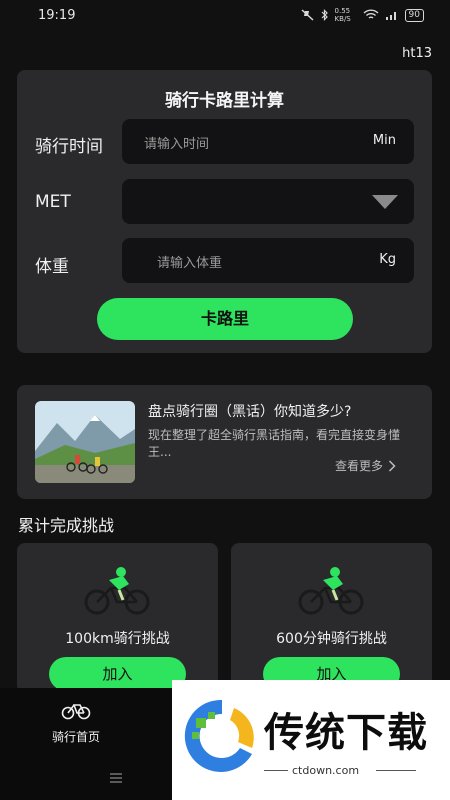 The width and height of the screenshot is (450, 800). I want to click on bluetooth-icon, so click(324, 15).